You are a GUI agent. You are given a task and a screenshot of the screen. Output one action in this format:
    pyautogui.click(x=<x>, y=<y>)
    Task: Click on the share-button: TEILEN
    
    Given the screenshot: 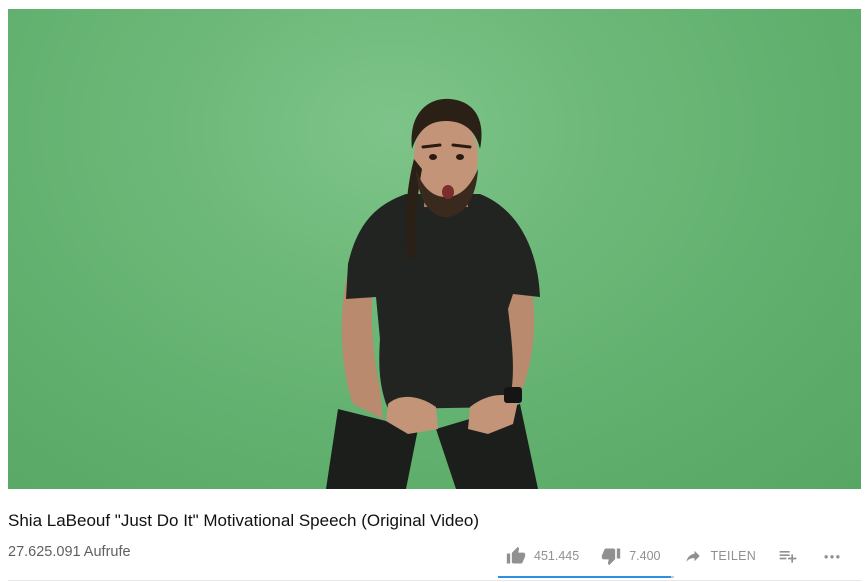 What is the action you would take?
    pyautogui.click(x=720, y=556)
    